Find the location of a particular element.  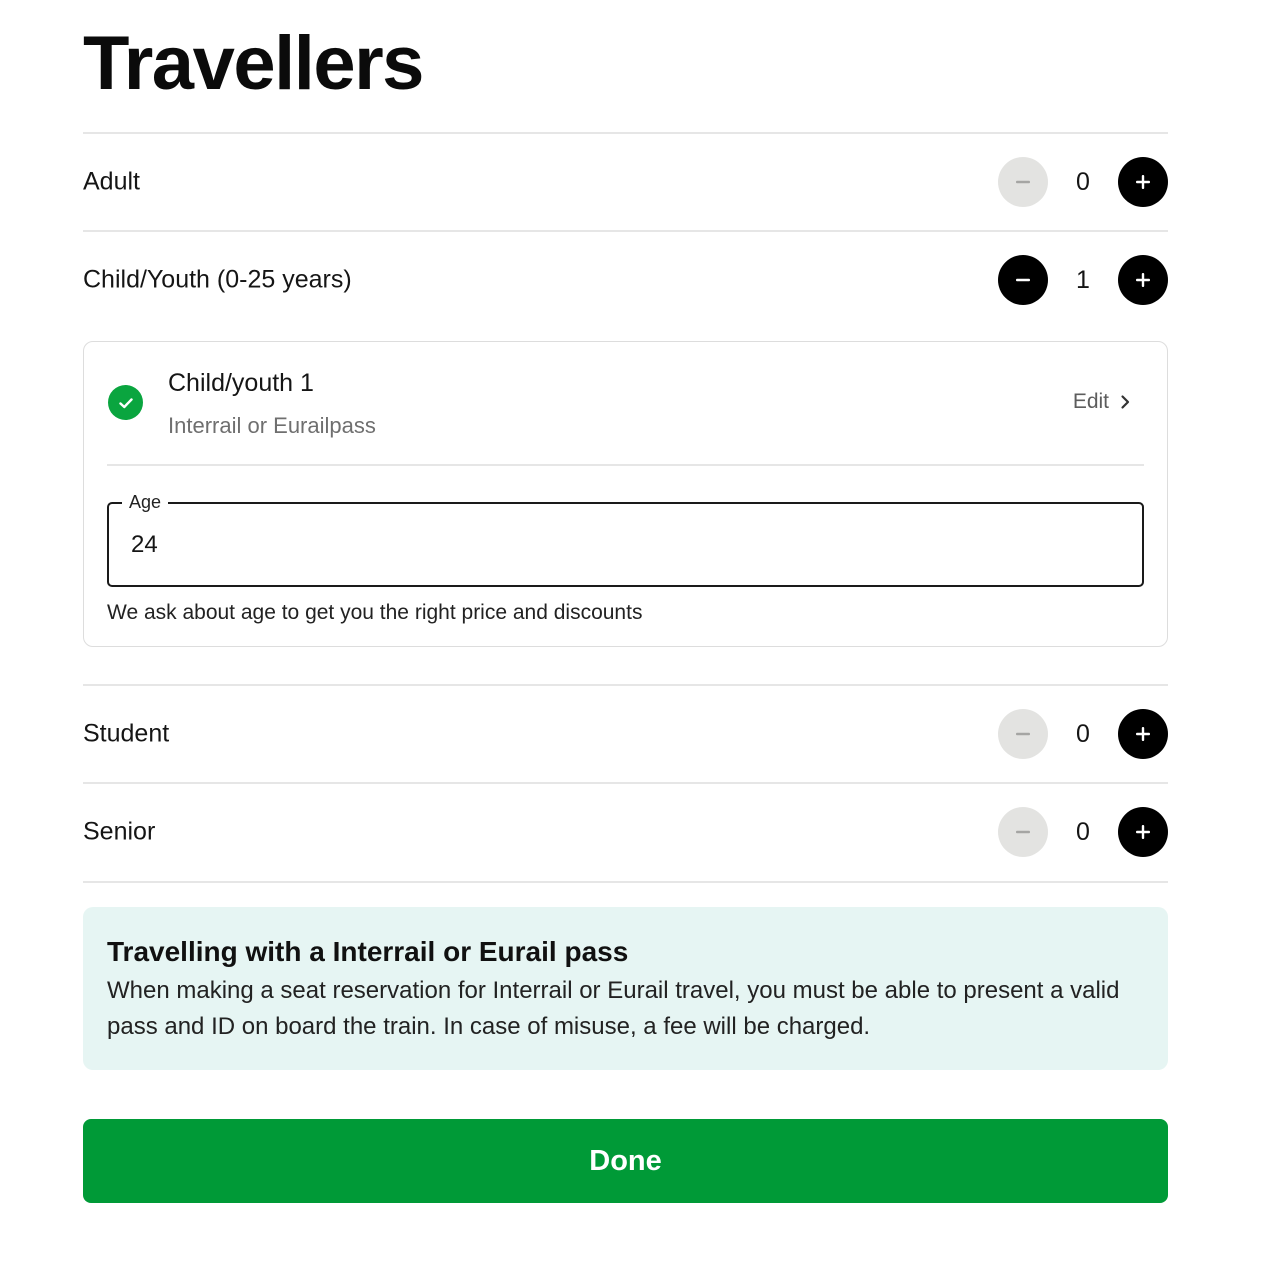

done-button: Done is located at coordinates (625, 1161).